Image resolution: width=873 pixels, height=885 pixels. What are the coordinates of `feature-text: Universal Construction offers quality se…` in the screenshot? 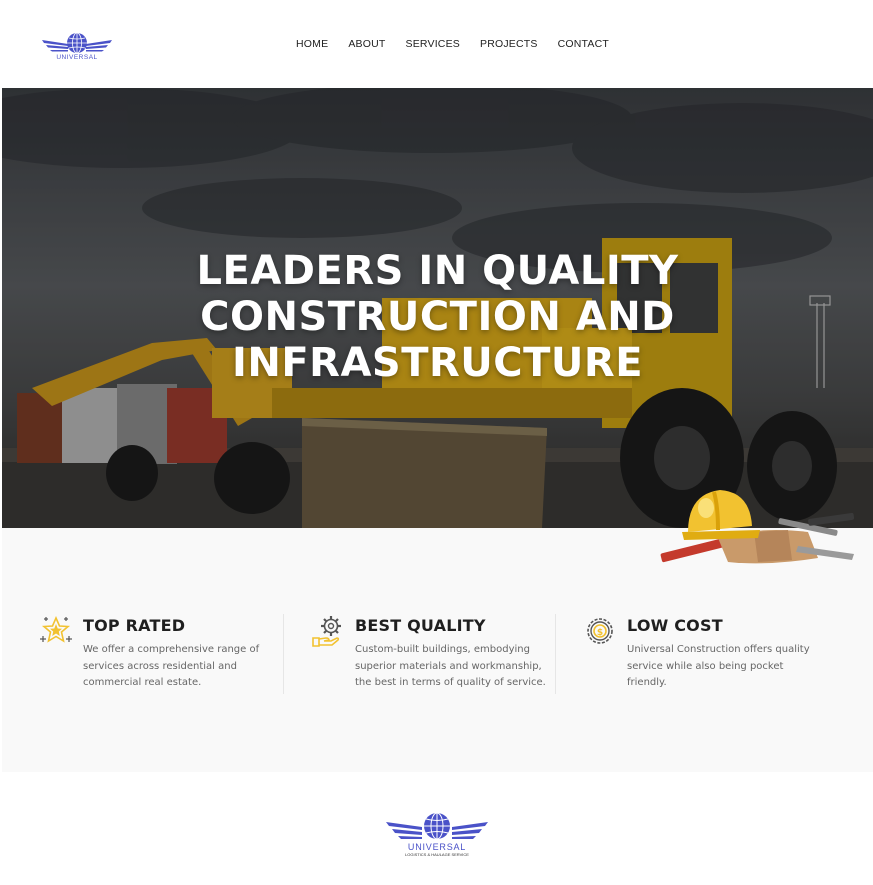 It's located at (718, 666).